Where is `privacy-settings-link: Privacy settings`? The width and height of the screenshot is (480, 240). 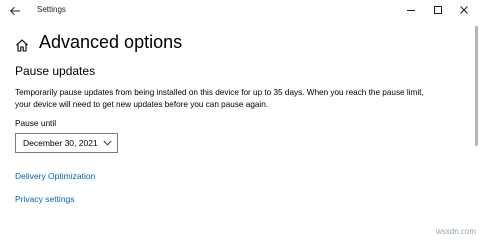 privacy-settings-link: Privacy settings is located at coordinates (45, 199).